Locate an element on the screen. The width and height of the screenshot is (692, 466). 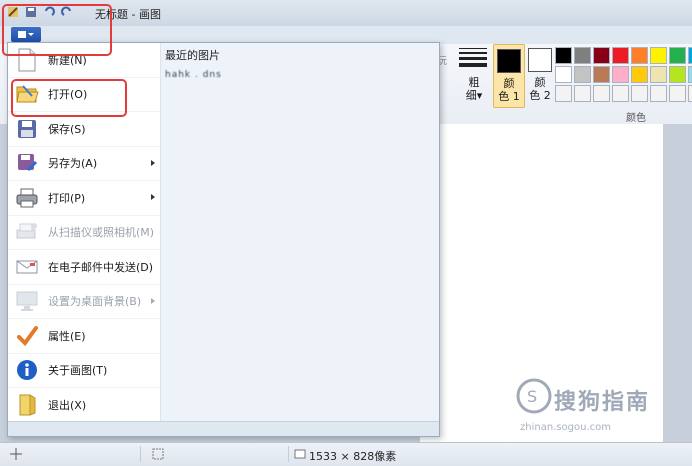
recent-pictures-panel: 最近的图片 hahk . dns is located at coordinates (193, 63).